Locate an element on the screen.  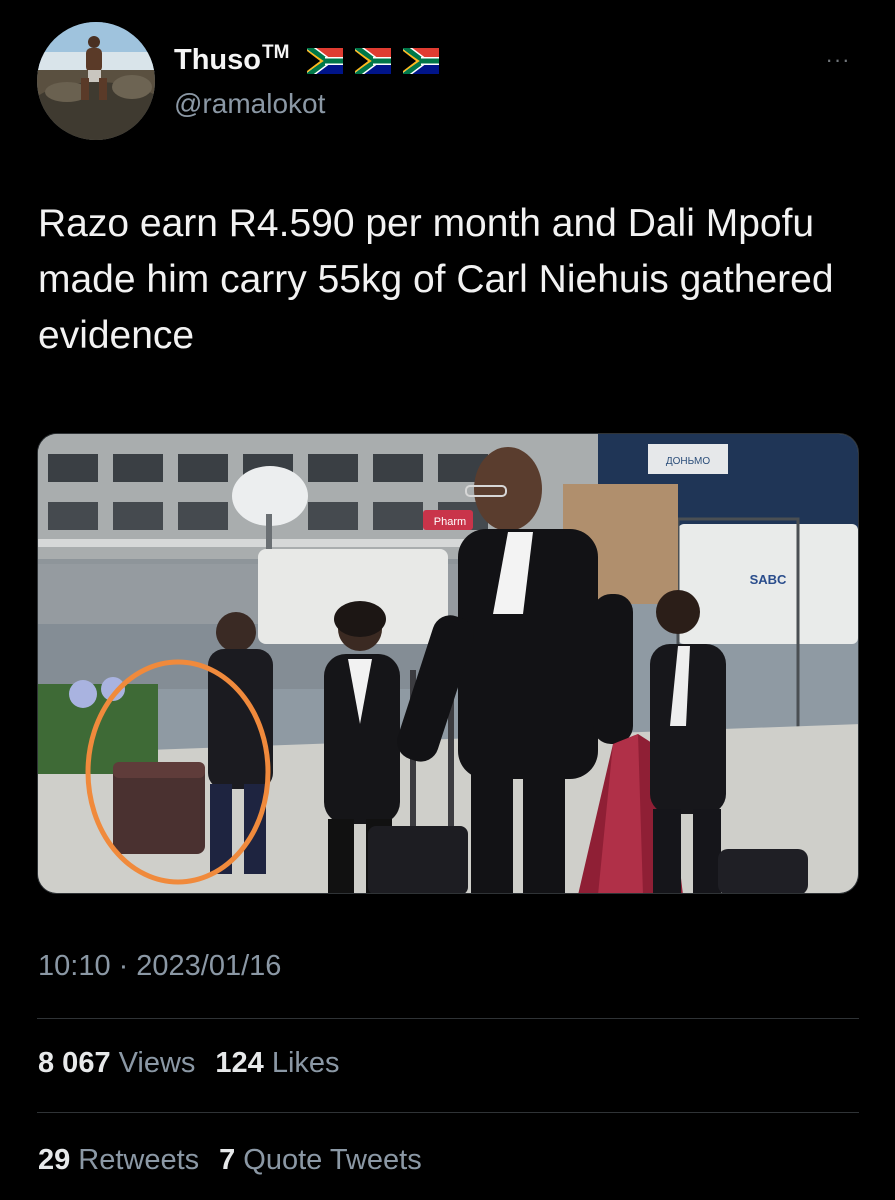
tweet-date: 2023/01/16 is located at coordinates (209, 966).